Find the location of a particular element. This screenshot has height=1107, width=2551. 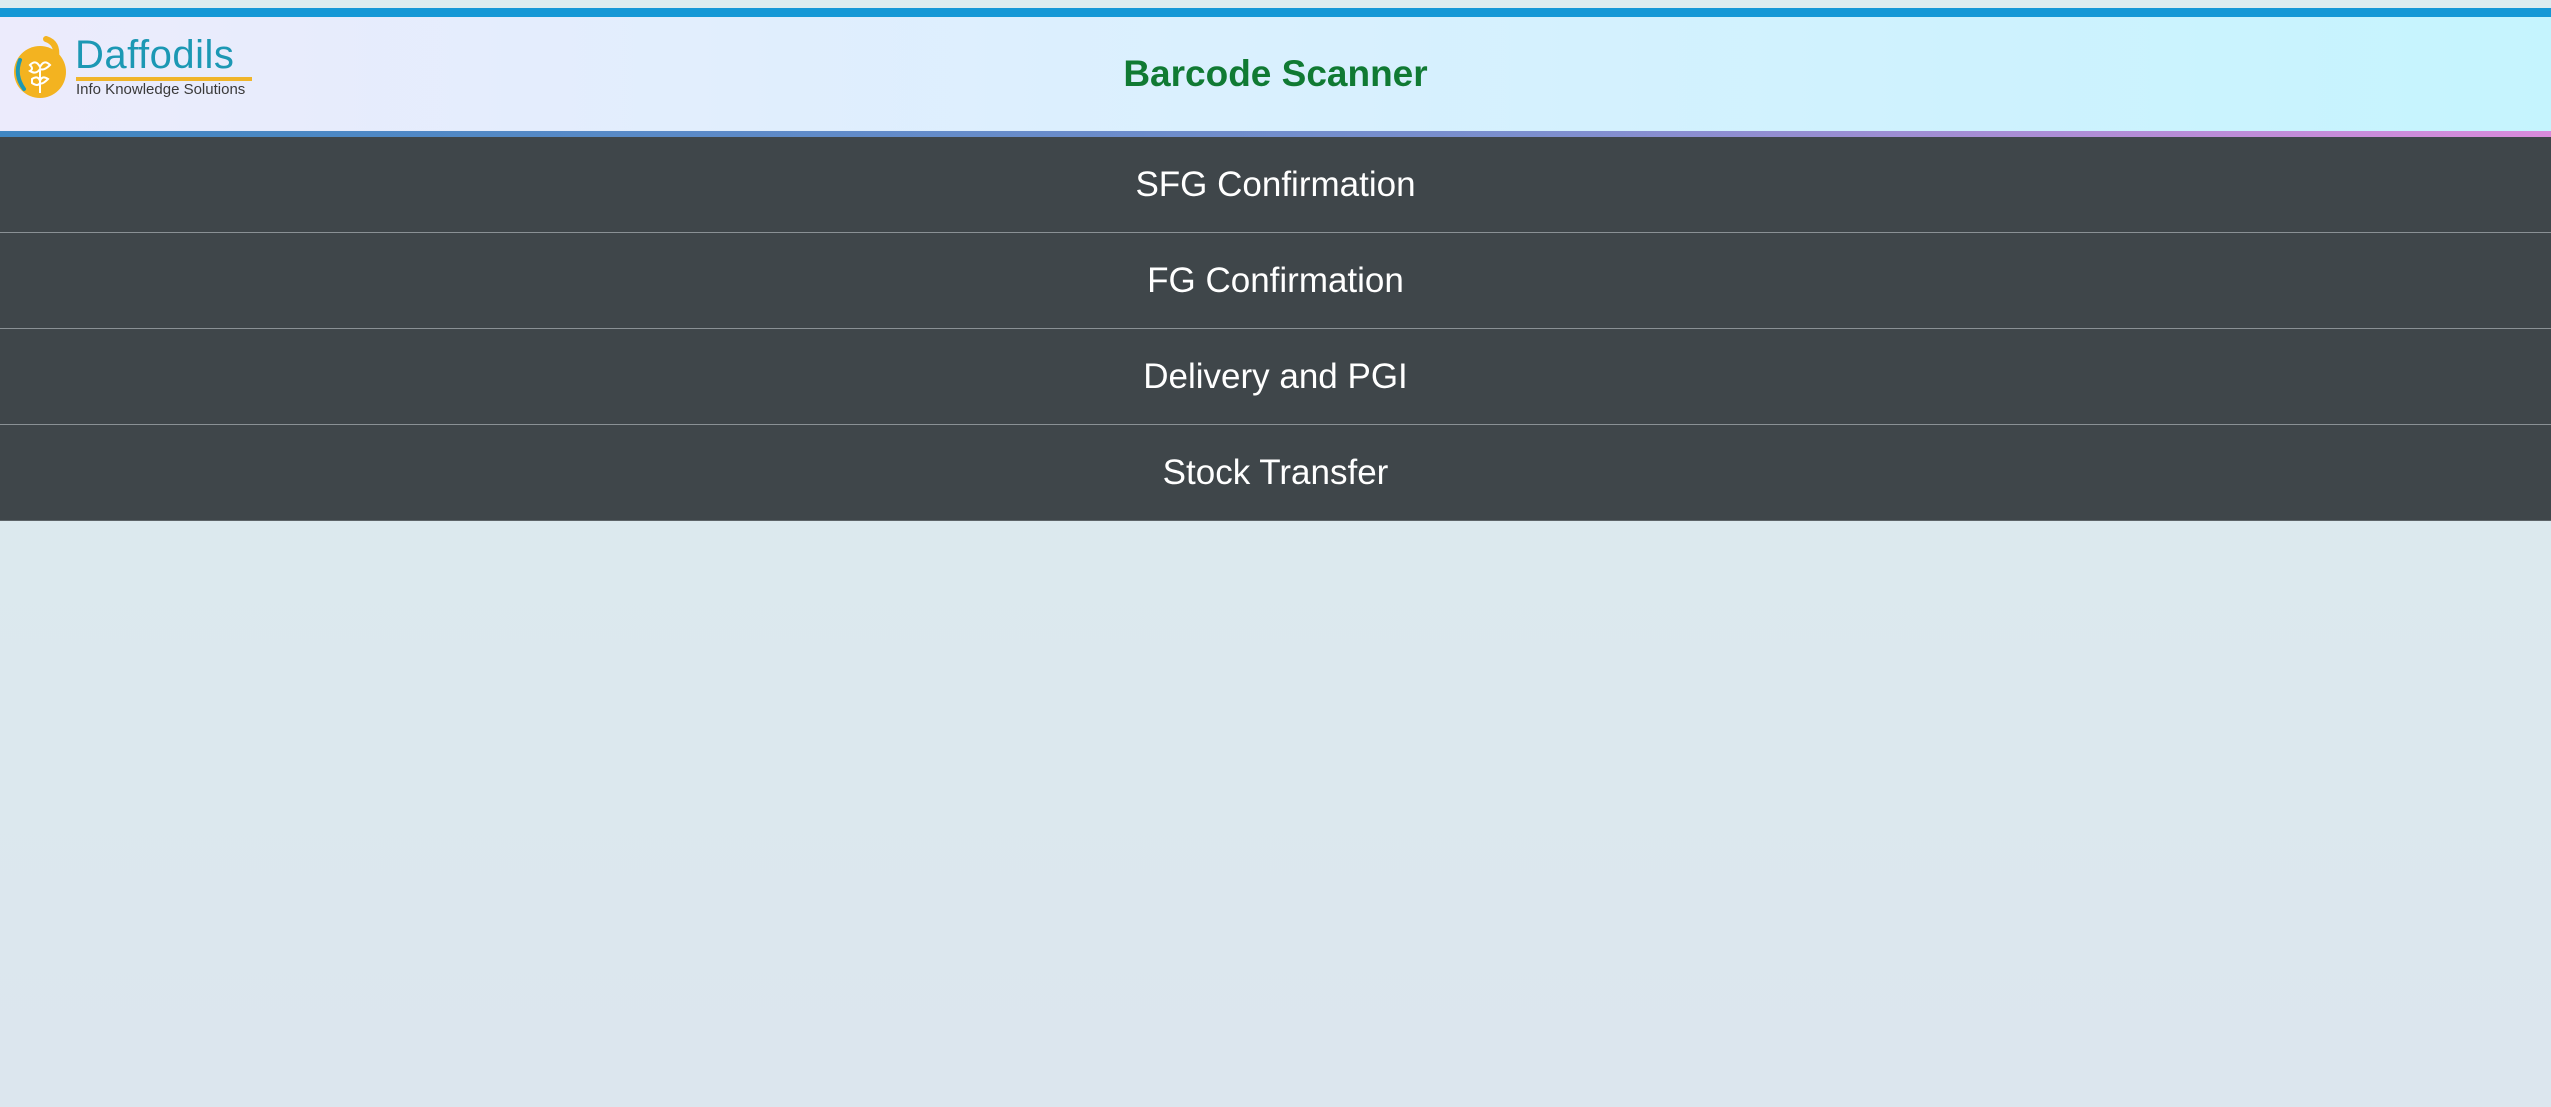

top-accent-bar is located at coordinates (1275, 12).